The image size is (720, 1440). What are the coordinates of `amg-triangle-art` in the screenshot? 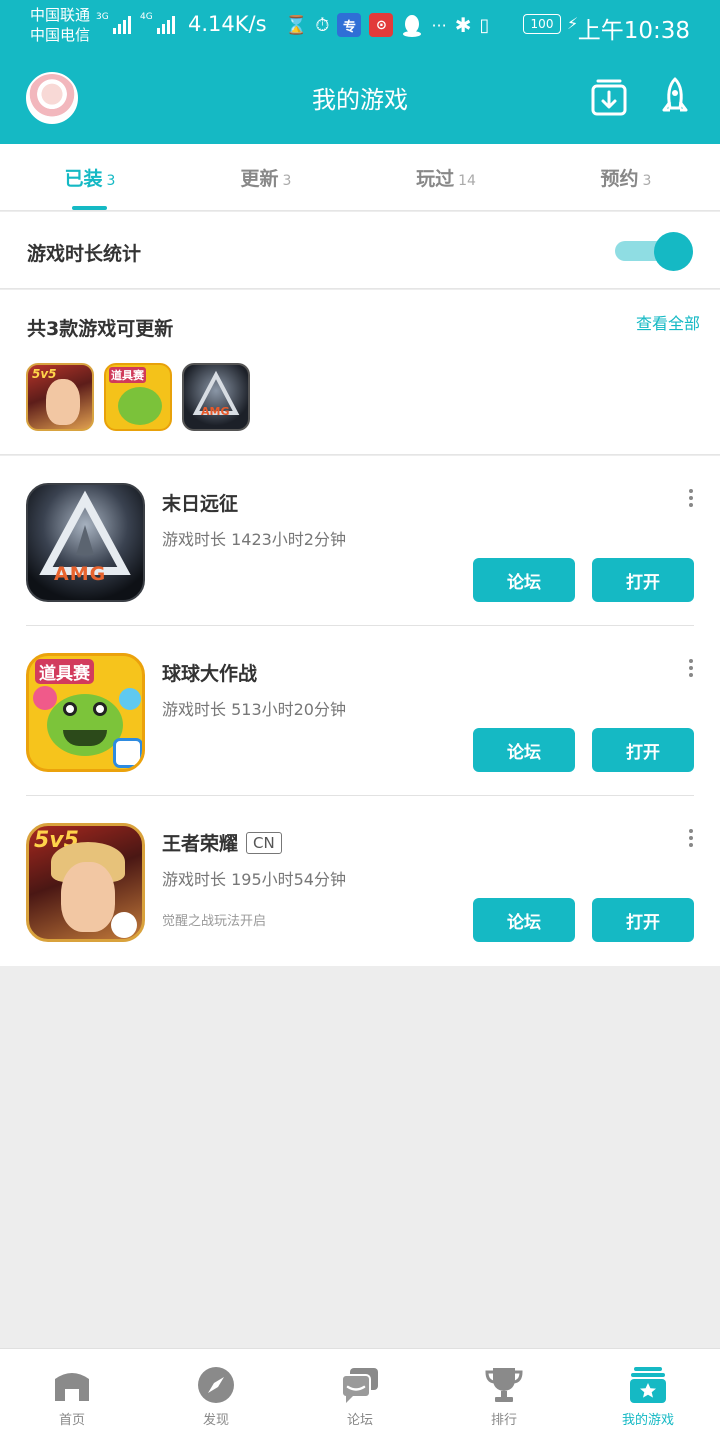 It's located at (216, 392).